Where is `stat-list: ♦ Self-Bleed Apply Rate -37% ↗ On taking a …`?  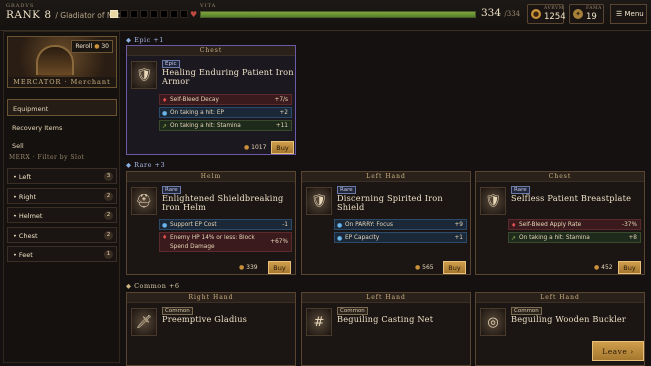
stat-list: ♦ Self-Bleed Apply Rate -37% ↗ On taking a … is located at coordinates (574, 232).